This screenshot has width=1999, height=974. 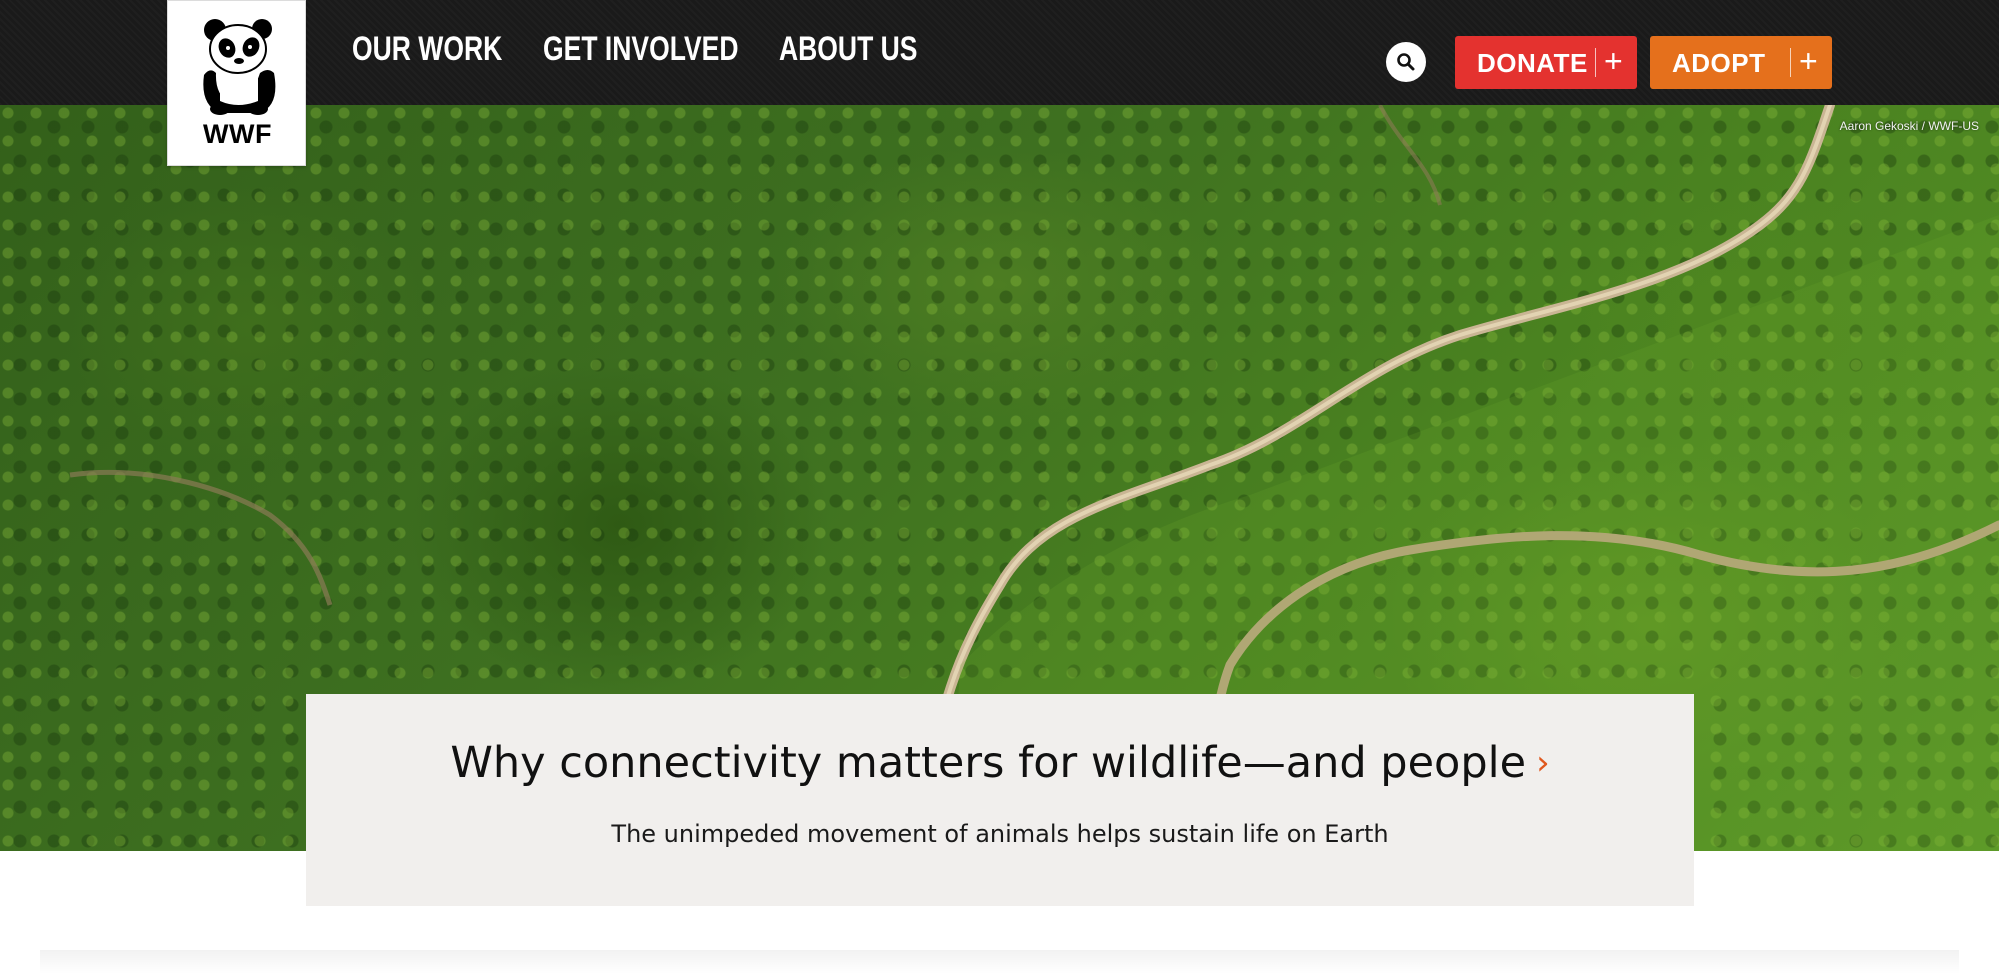 I want to click on adopt-divider, so click(x=1790, y=62).